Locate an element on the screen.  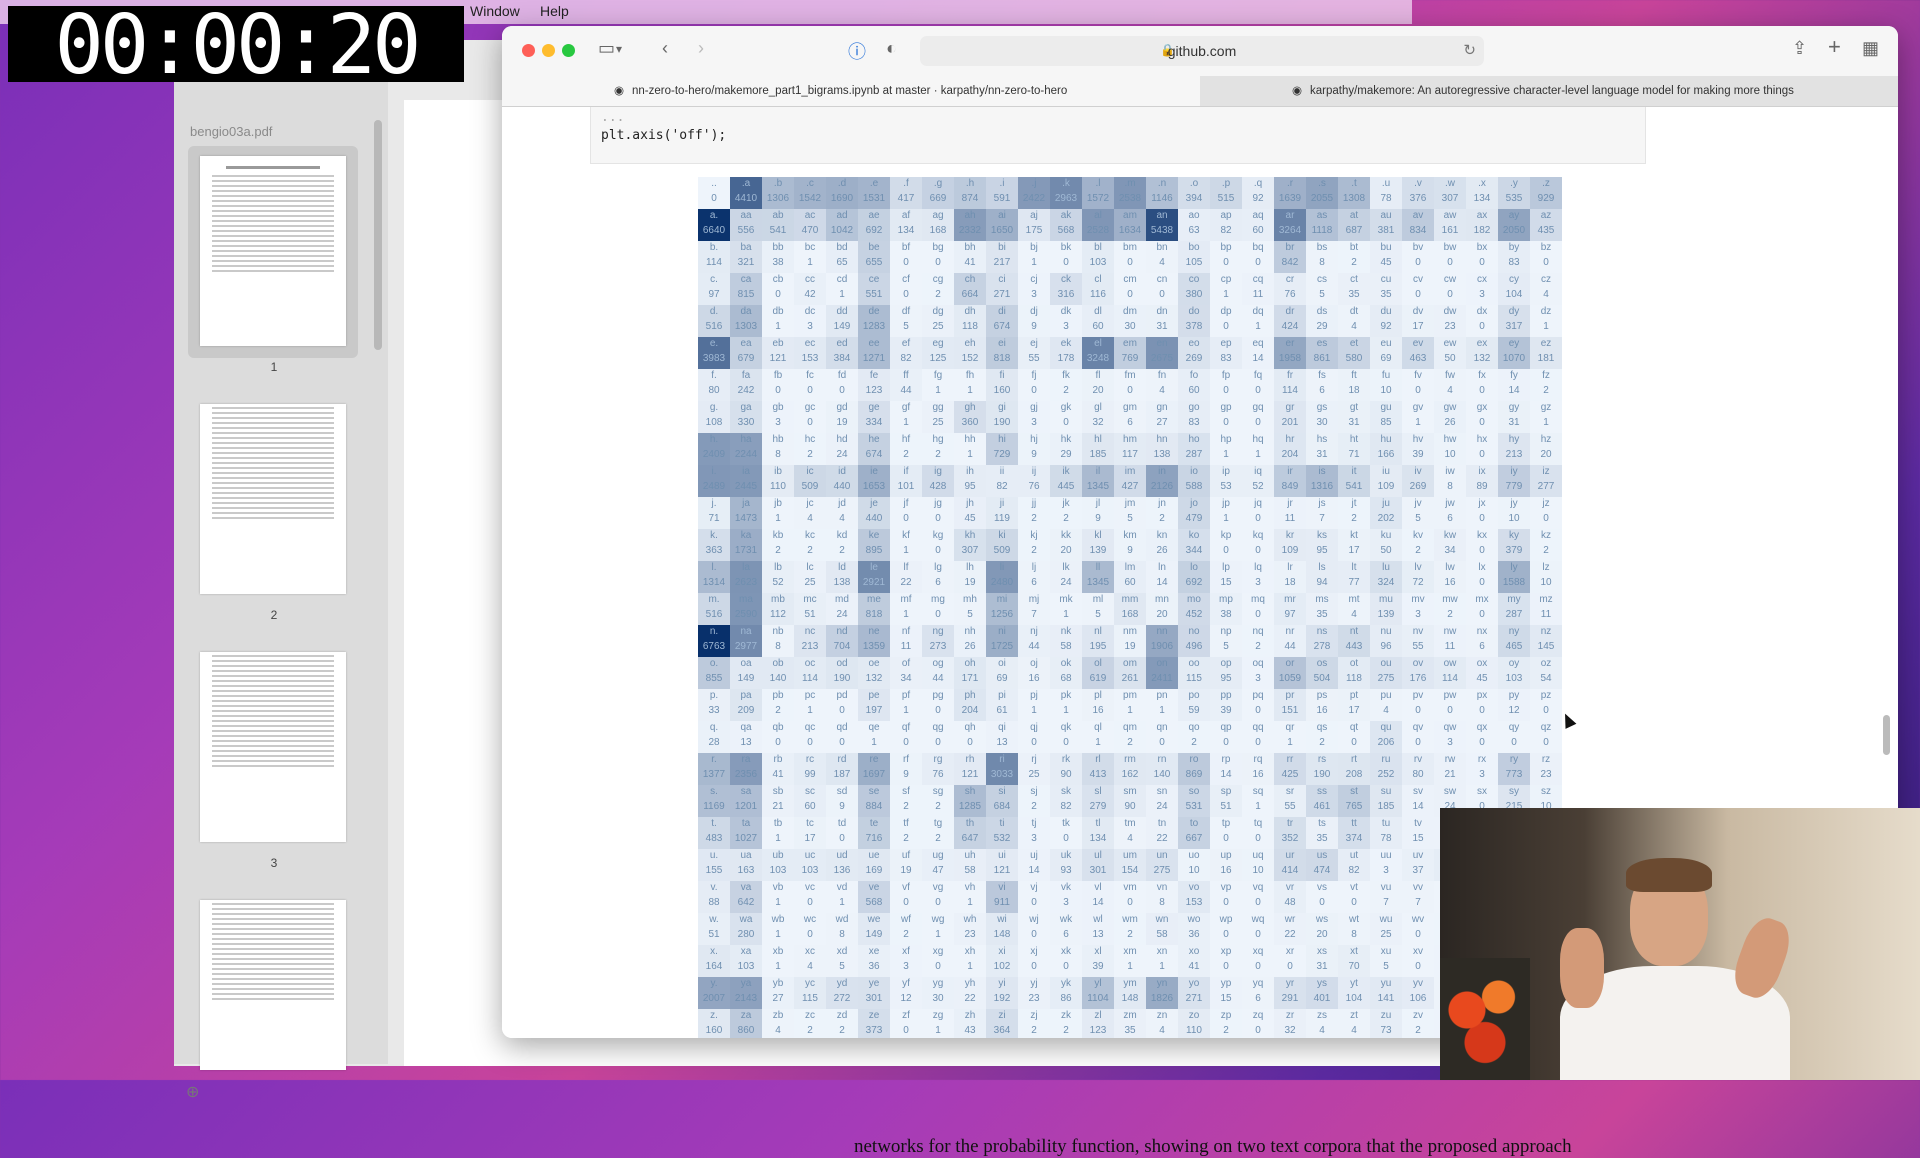
page-scrollbar is located at coordinates (1886, 735).